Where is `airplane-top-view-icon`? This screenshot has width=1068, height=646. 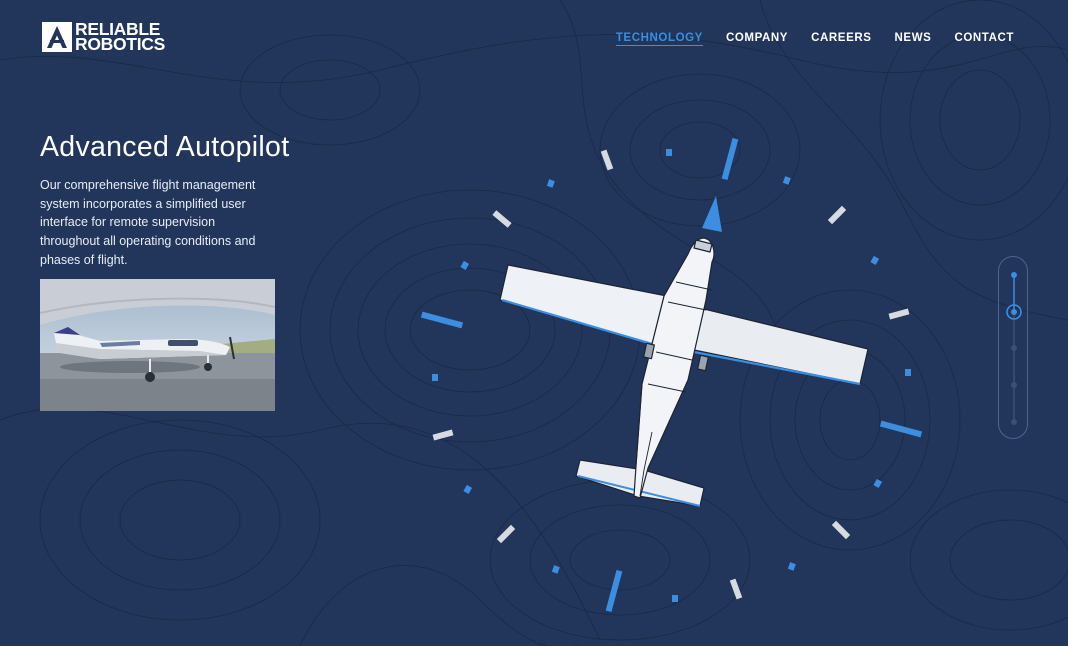
airplane-top-view-icon is located at coordinates (684, 372).